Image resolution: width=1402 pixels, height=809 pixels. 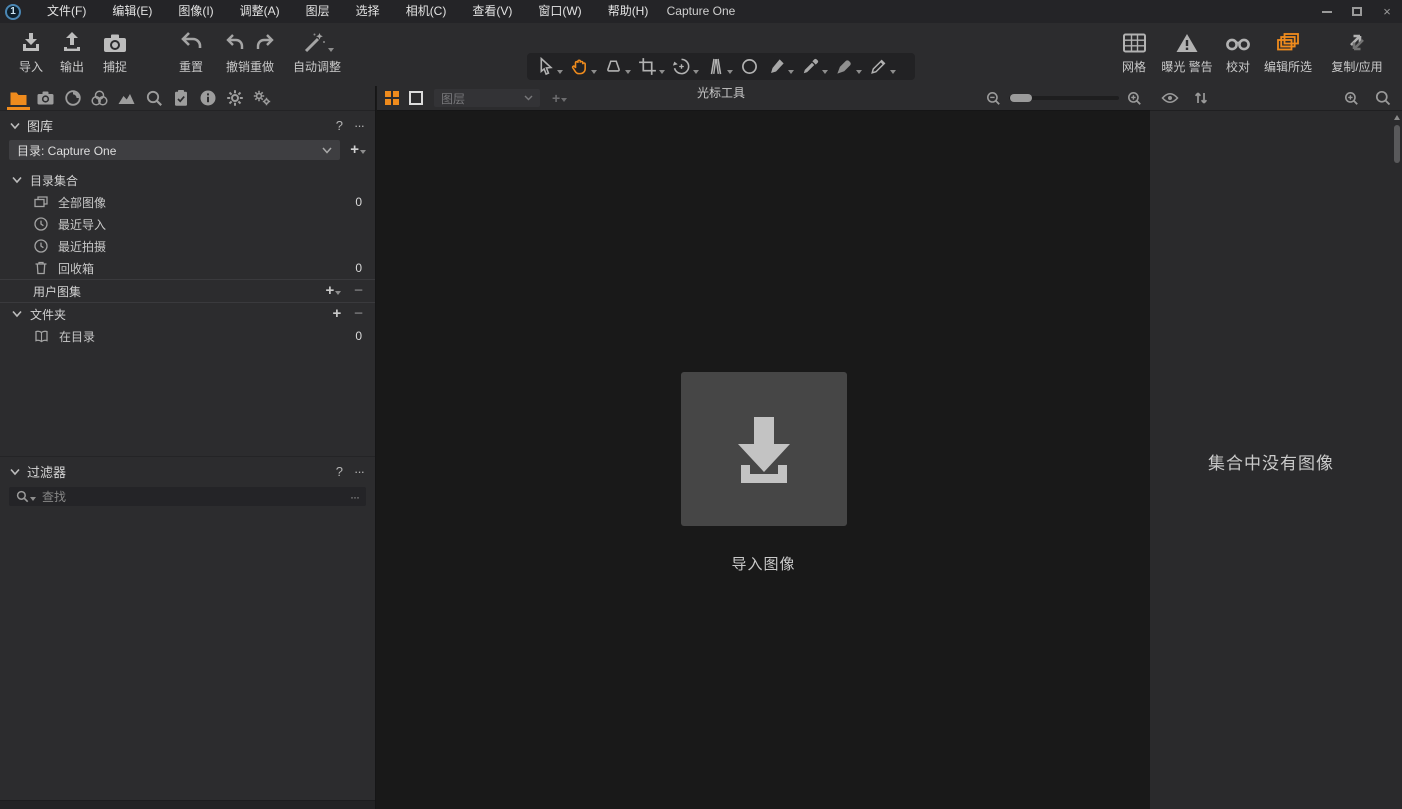 I want to click on catalog-collections-section: 目录集合, so click(x=187, y=180).